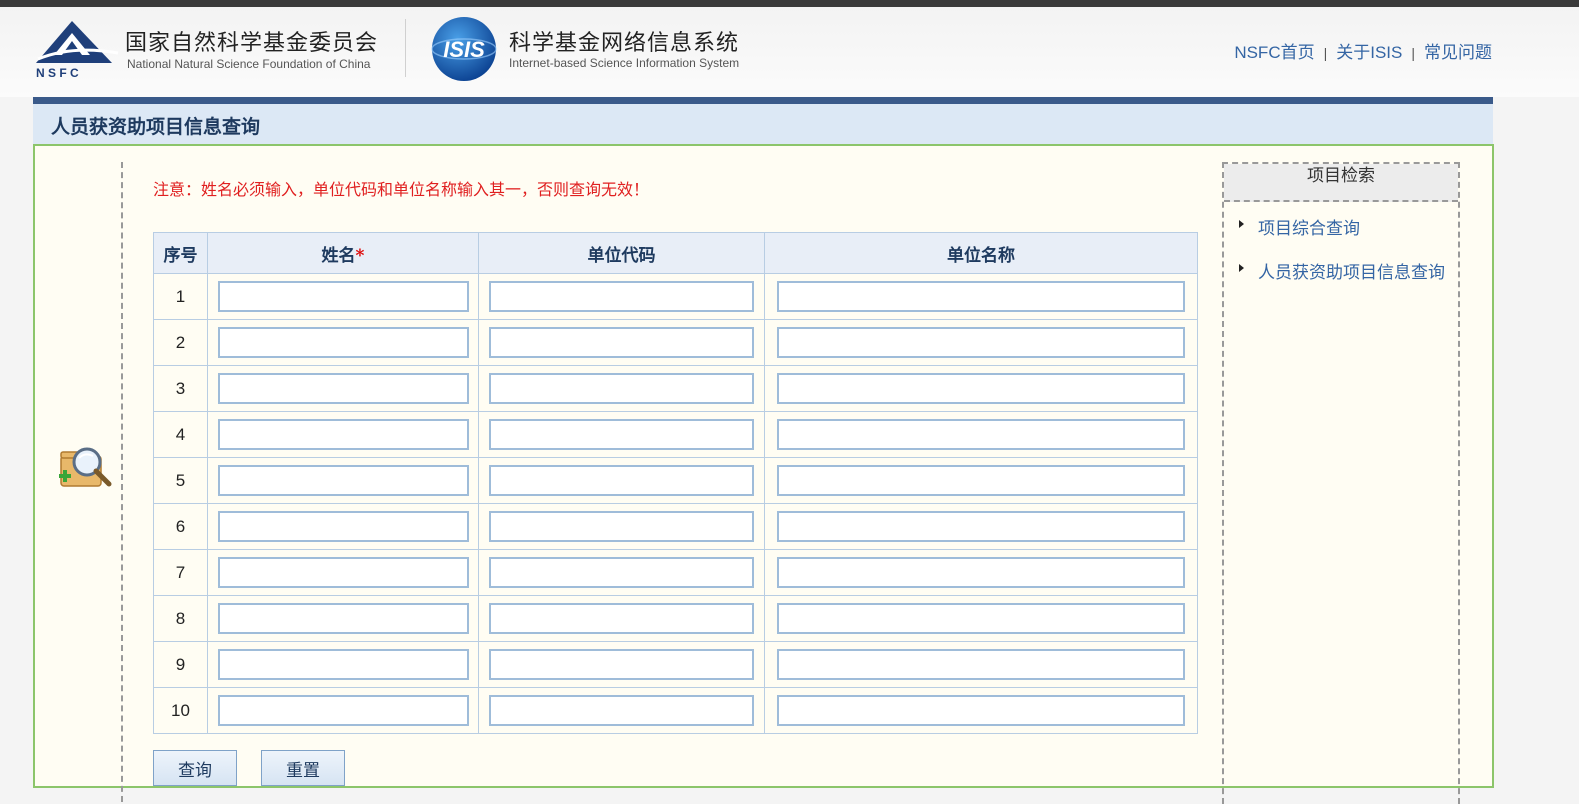 Image resolution: width=1579 pixels, height=804 pixels. I want to click on table-row: 10, so click(675, 710).